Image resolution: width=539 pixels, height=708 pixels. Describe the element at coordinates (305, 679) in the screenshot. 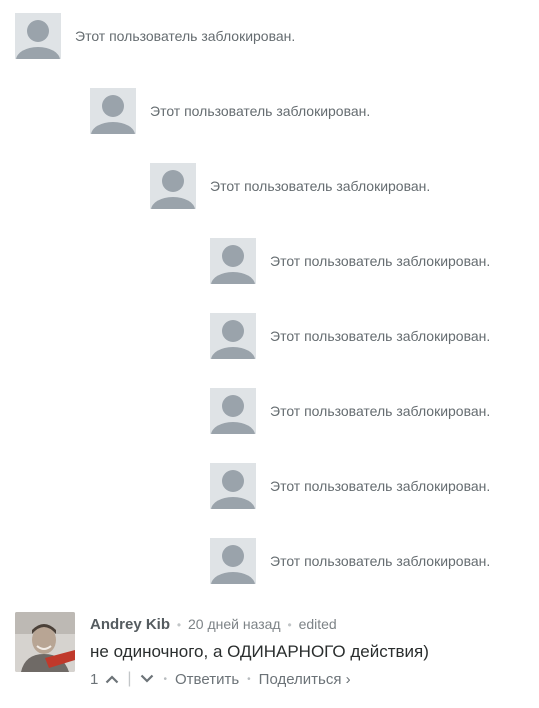

I see `share-button: Поделиться ›` at that location.